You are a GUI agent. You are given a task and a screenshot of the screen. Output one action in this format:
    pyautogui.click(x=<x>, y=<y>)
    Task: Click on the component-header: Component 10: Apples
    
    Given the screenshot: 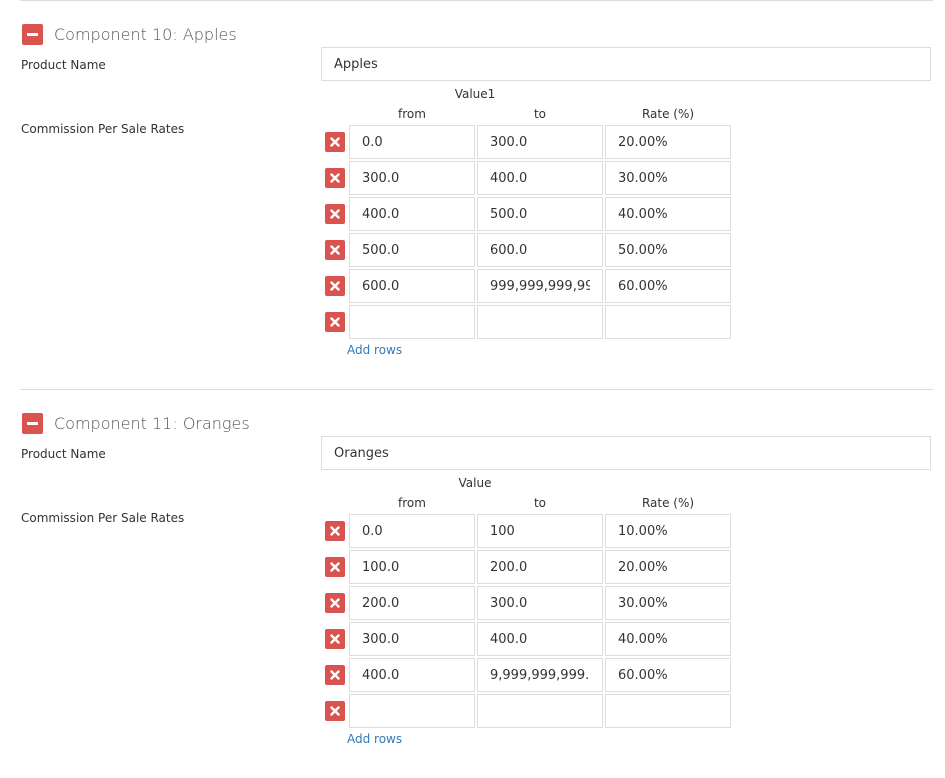 What is the action you would take?
    pyautogui.click(x=129, y=34)
    